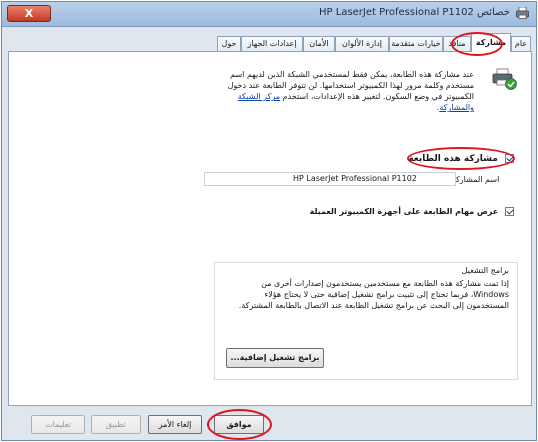 The width and height of the screenshot is (538, 442). I want to click on share-name-label: اسم المشاركة:, so click(474, 179).